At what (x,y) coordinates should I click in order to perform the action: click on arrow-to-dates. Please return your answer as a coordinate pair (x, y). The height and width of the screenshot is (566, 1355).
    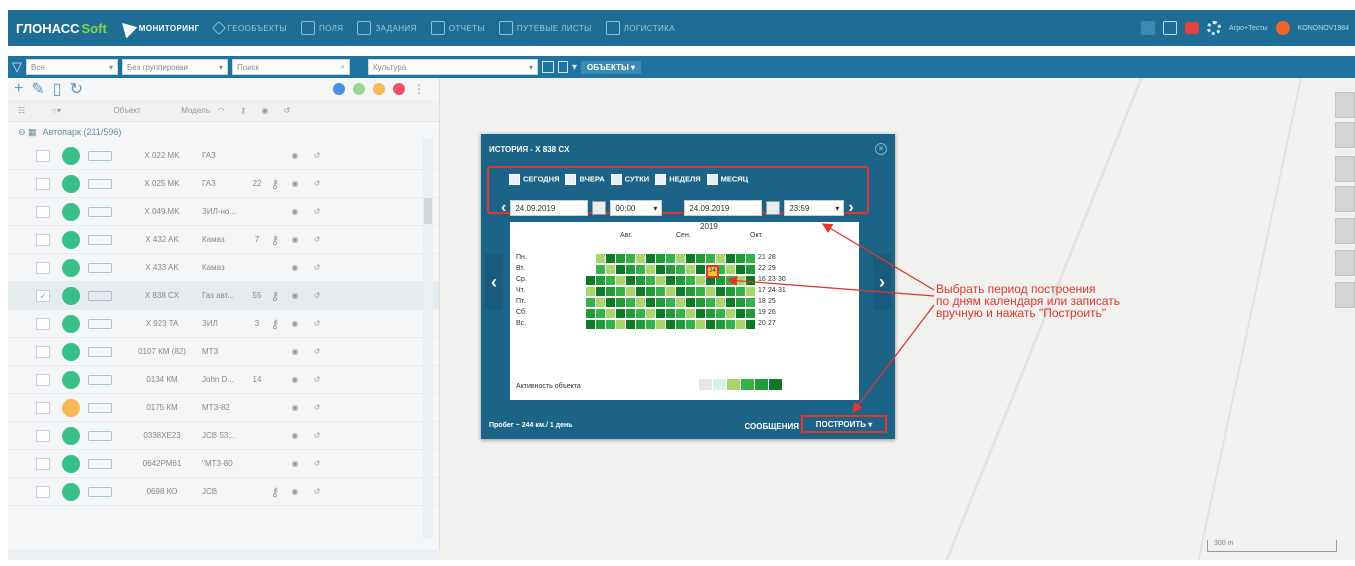
    Looking at the image, I should click on (878, 257).